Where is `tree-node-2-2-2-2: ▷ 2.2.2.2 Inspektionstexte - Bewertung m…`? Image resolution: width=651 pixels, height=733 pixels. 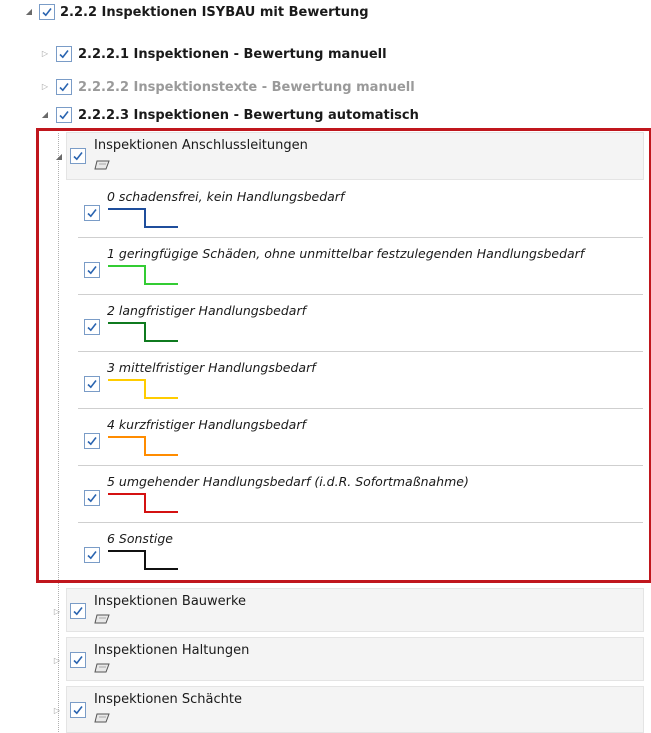
tree-node-2-2-2-2: ▷ 2.2.2.2 Inspektionstexte - Bewertung m… is located at coordinates (325, 87).